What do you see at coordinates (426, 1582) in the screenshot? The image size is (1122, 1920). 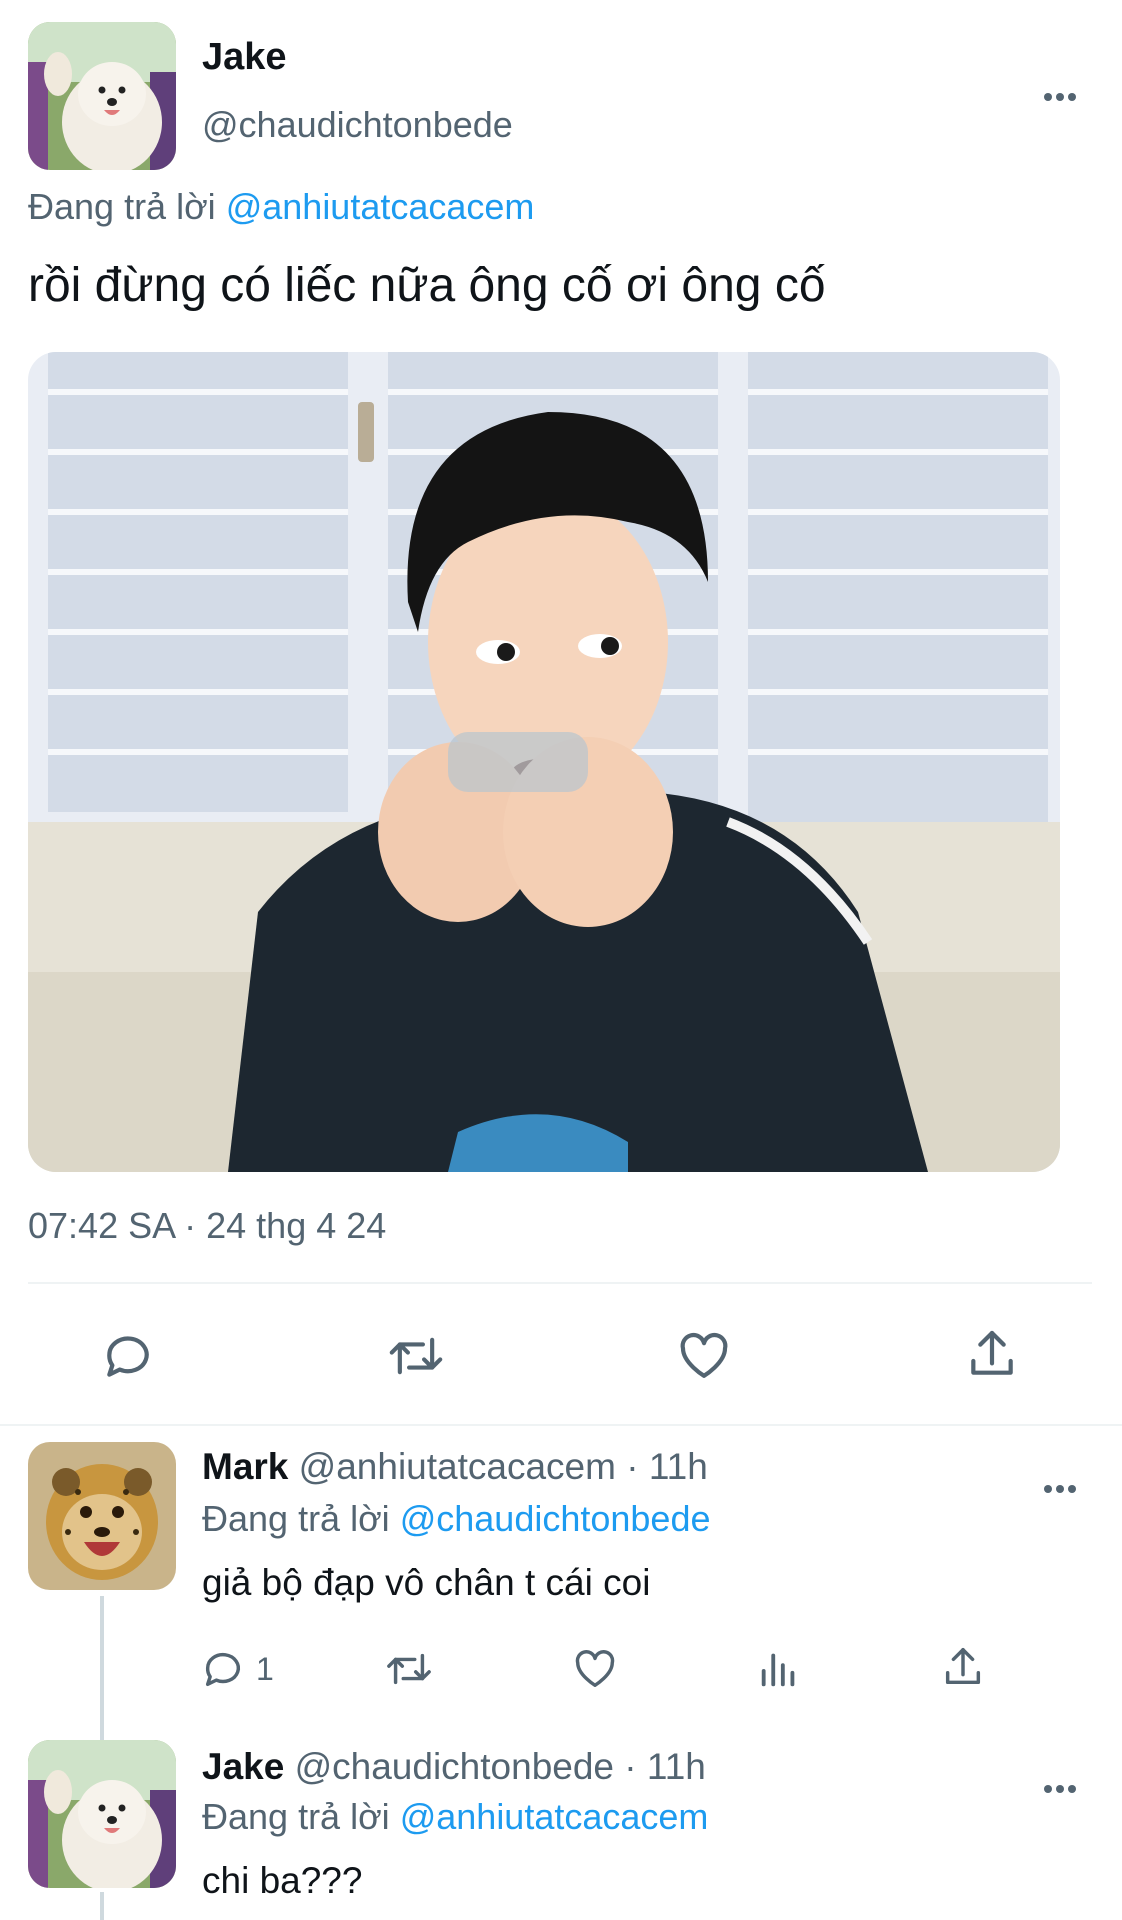 I see `tweet-text: giả bộ đạp vô chân t cái coi` at bounding box center [426, 1582].